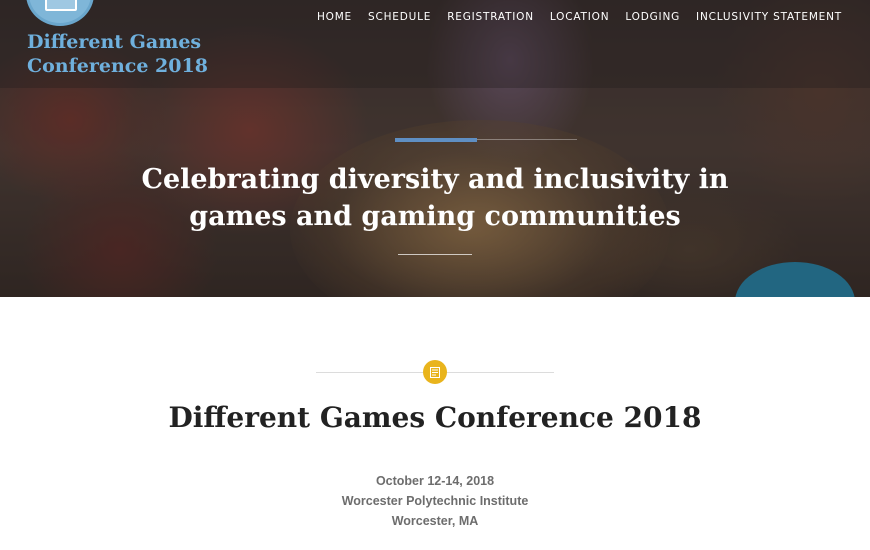 The height and width of the screenshot is (550, 870). I want to click on event-date: October 12-14, 2018, so click(435, 481).